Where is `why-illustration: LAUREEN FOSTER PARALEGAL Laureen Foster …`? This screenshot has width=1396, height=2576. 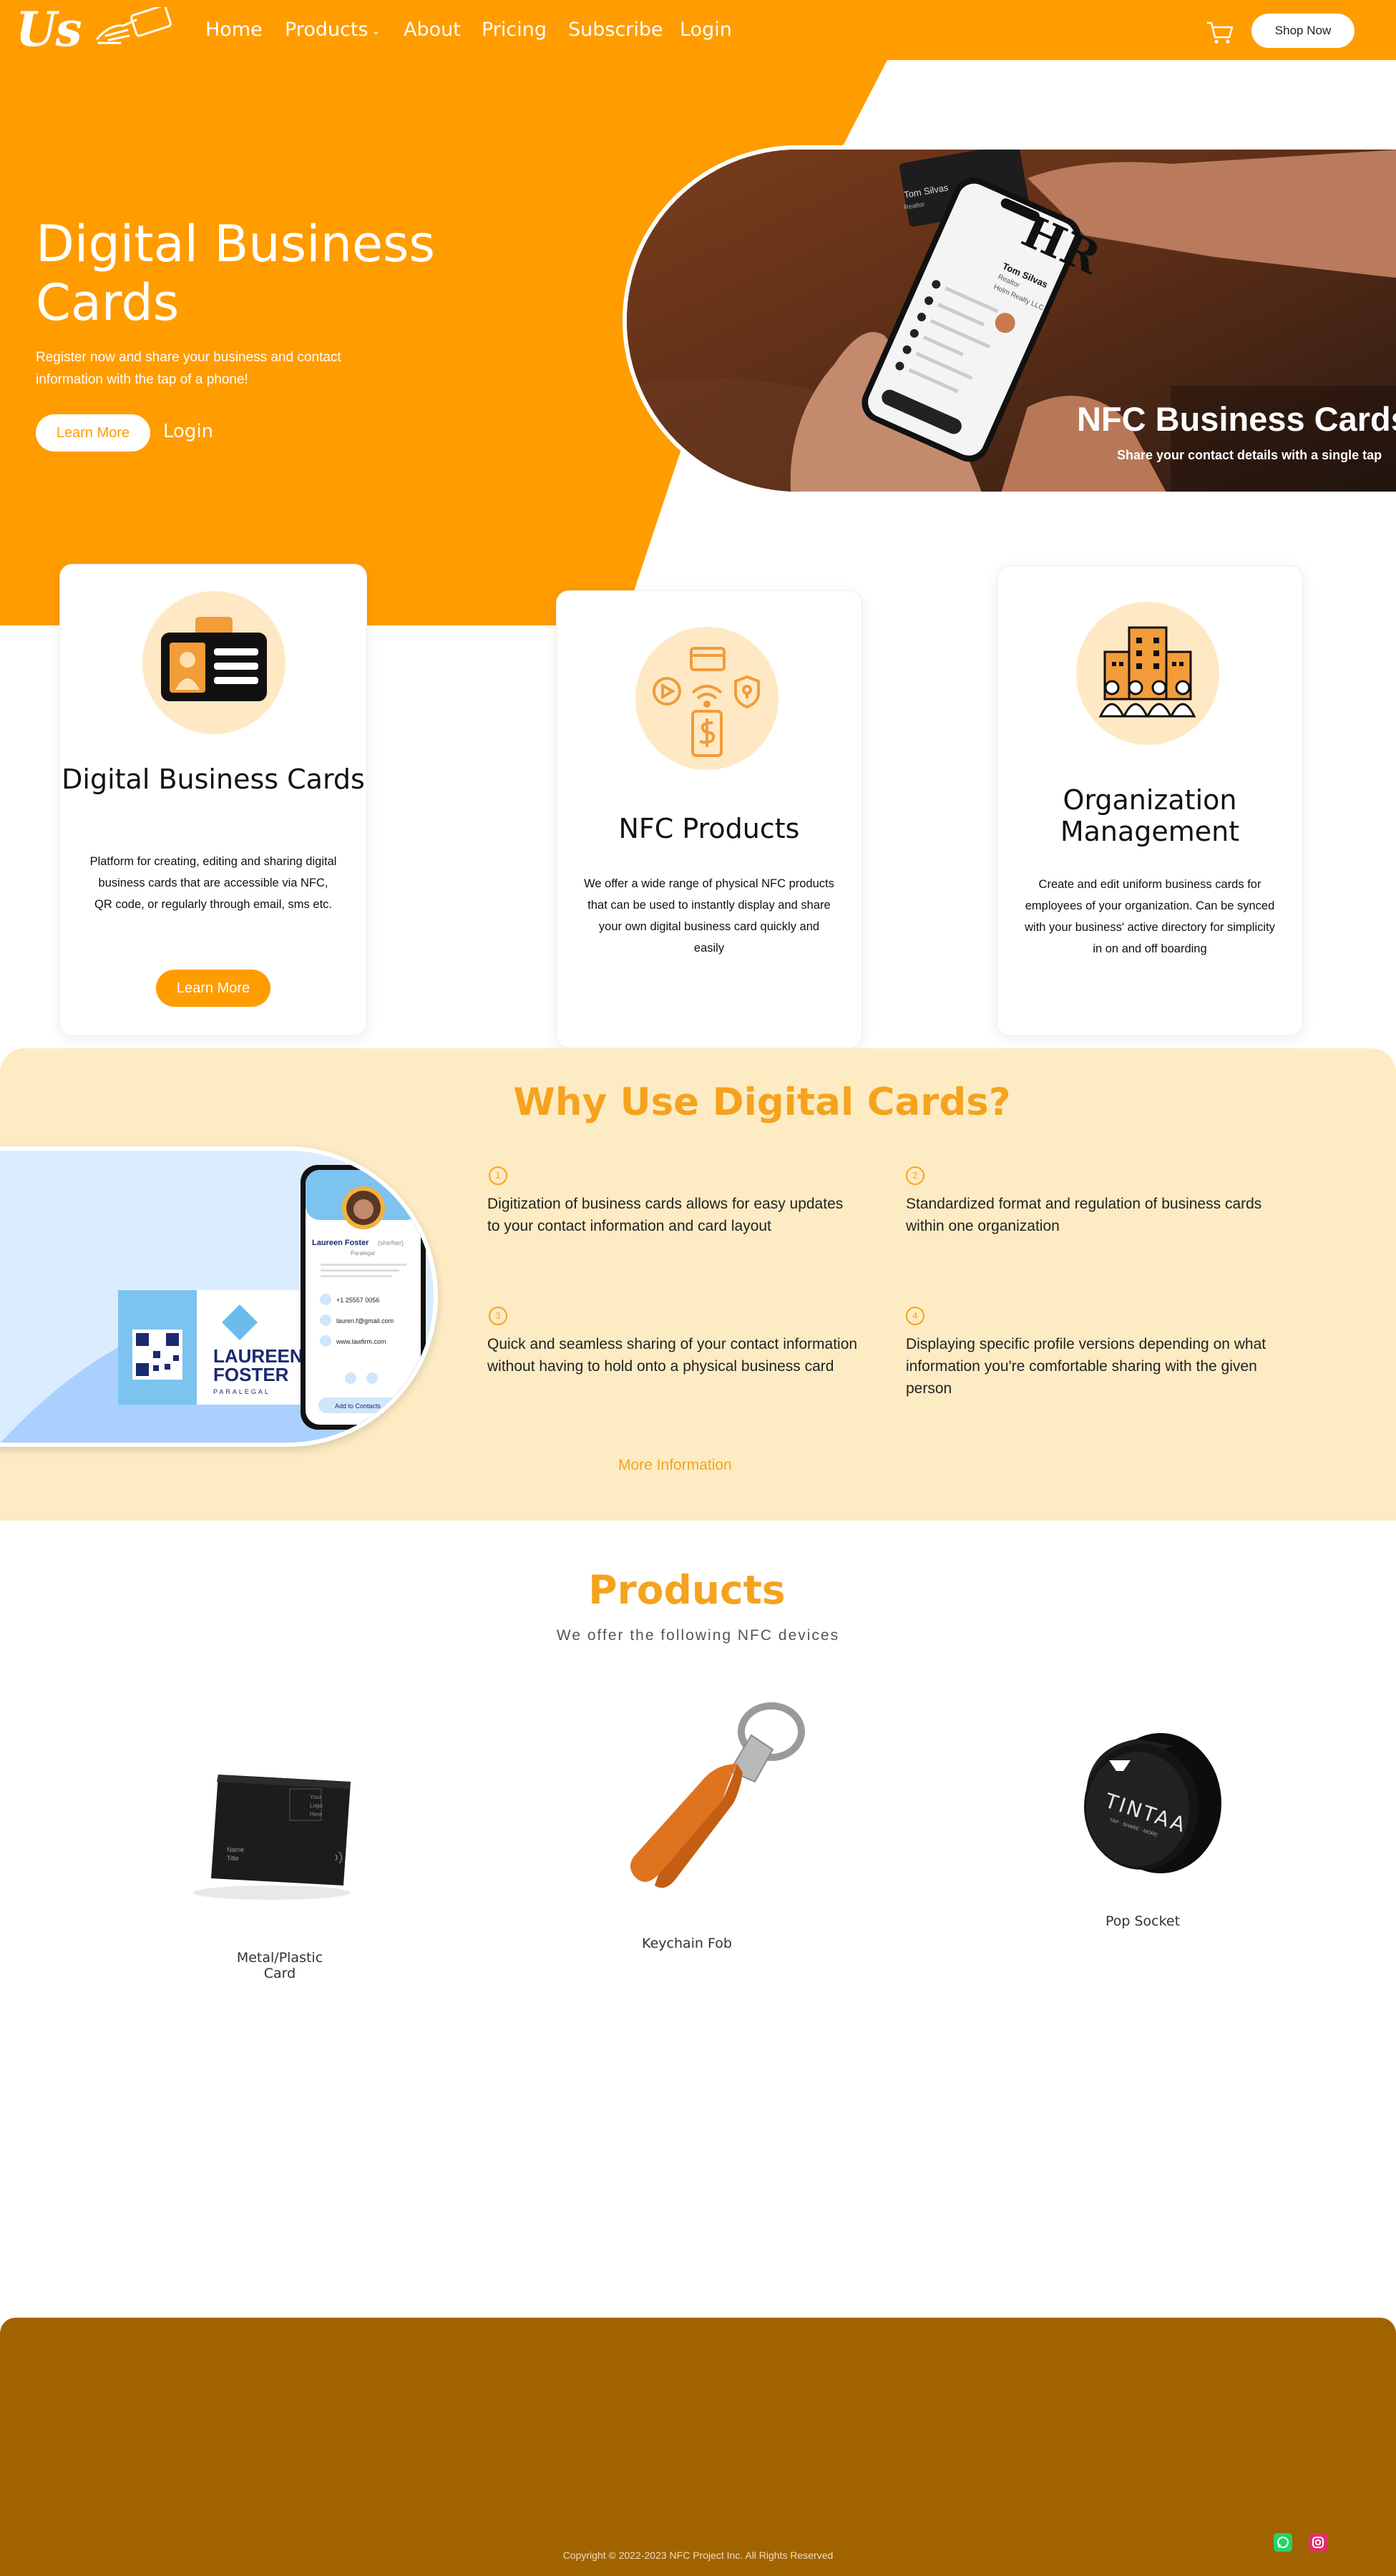 why-illustration: LAUREEN FOSTER PARALEGAL Laureen Foster … is located at coordinates (219, 1296).